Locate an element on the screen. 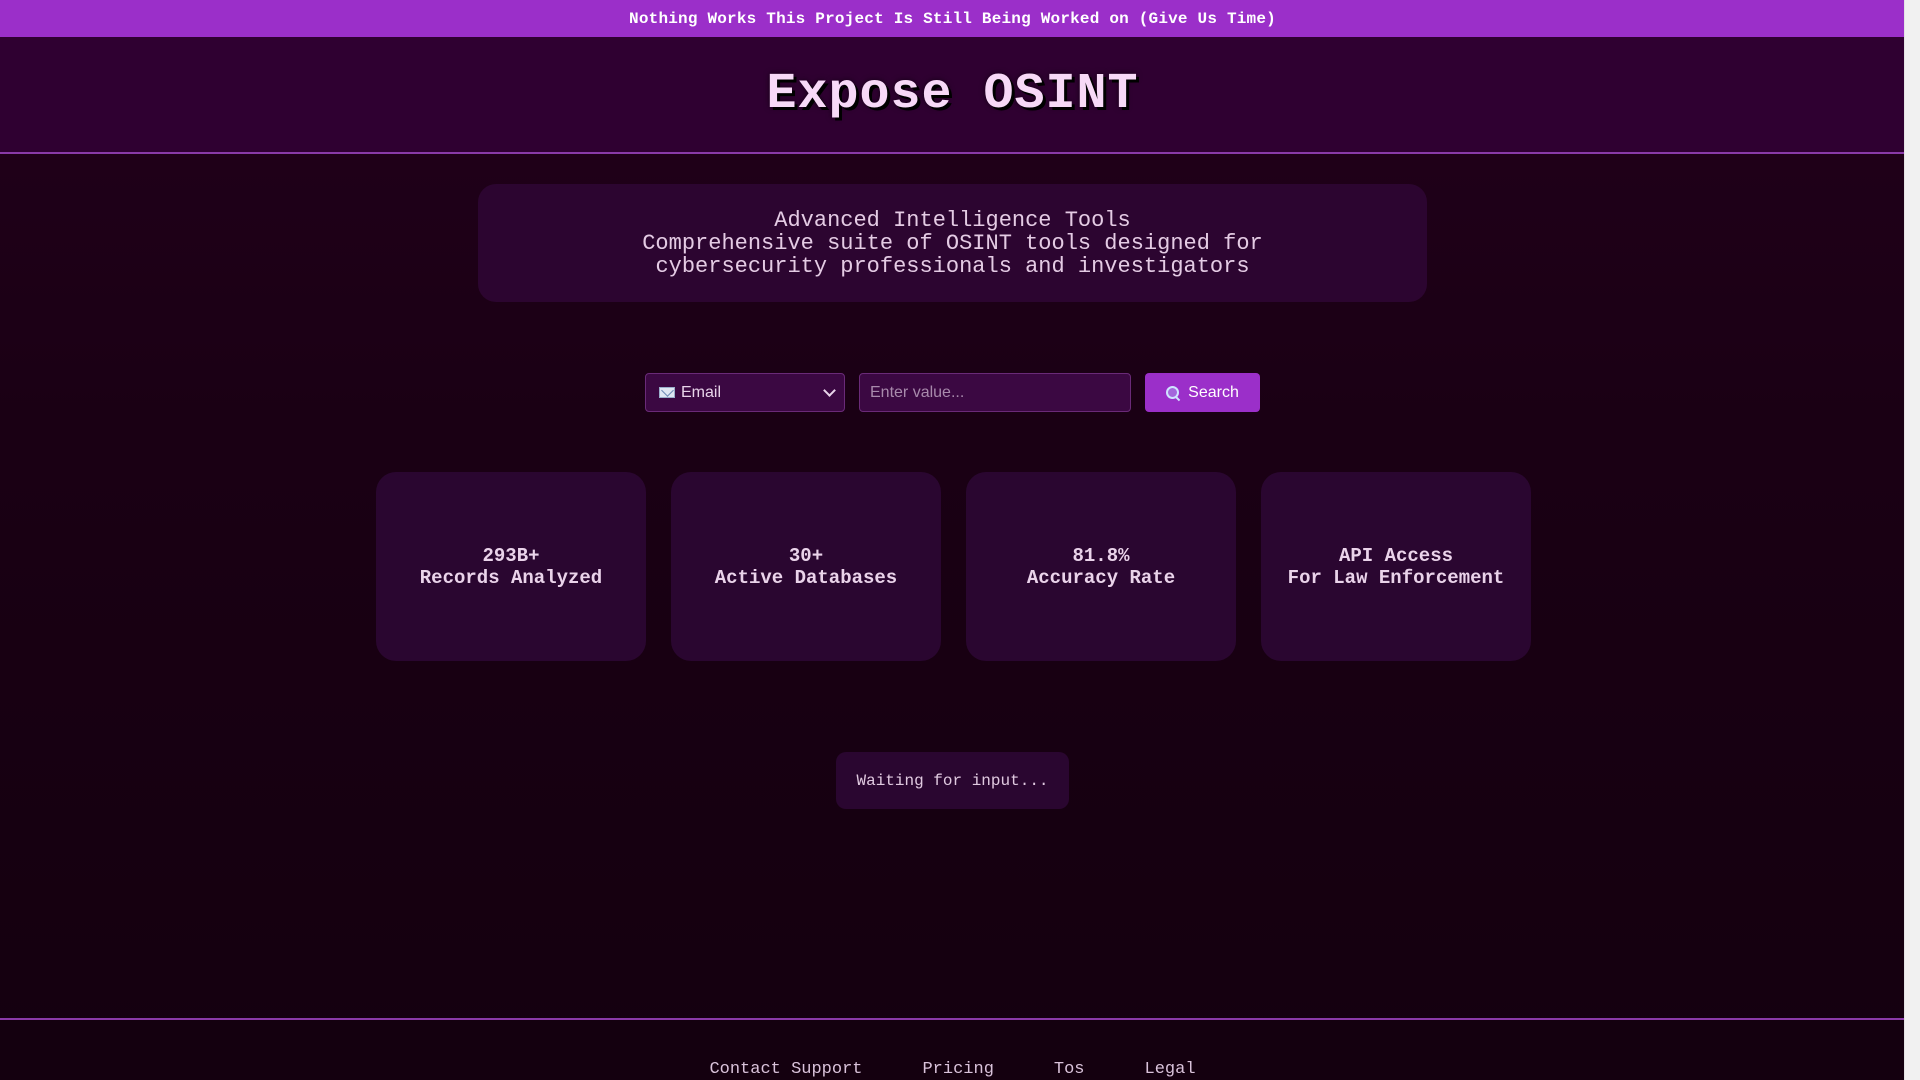 The image size is (1920, 1080). stat-card-databases: 30+ Active Databases is located at coordinates (806, 566).